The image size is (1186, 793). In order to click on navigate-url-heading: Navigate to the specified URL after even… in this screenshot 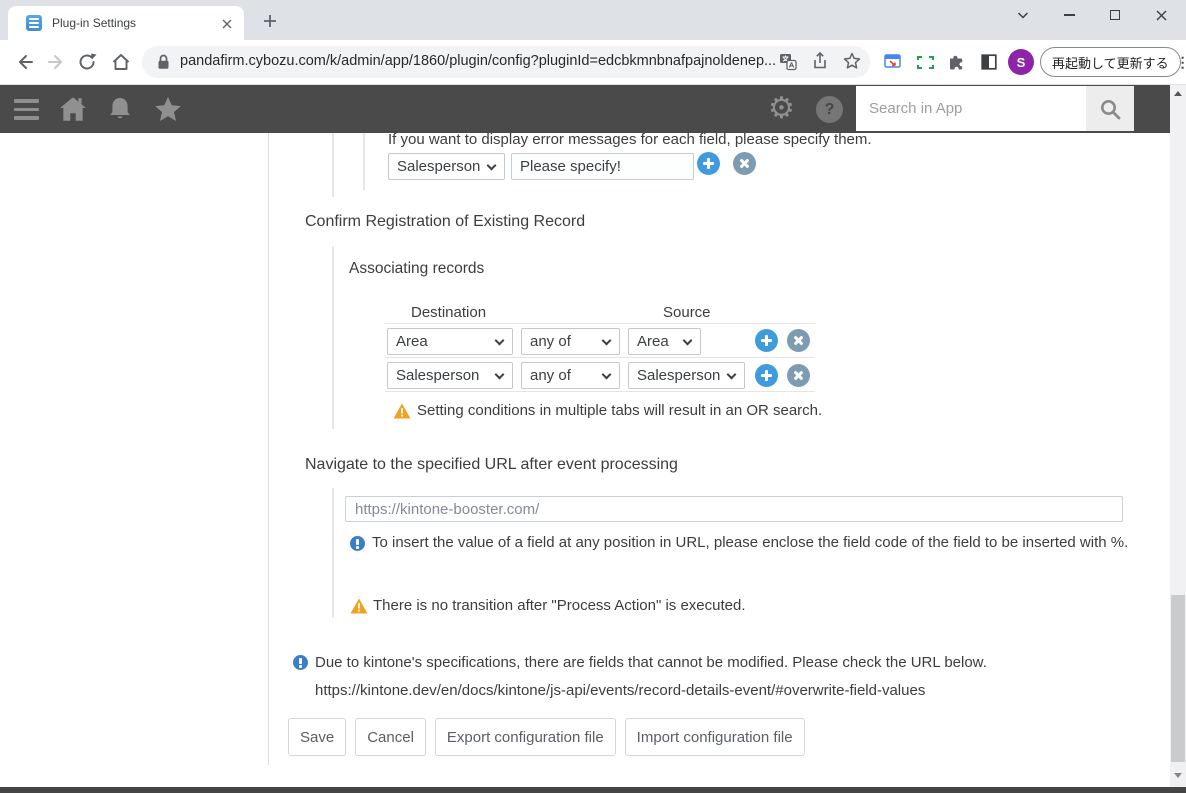, I will do `click(491, 464)`.